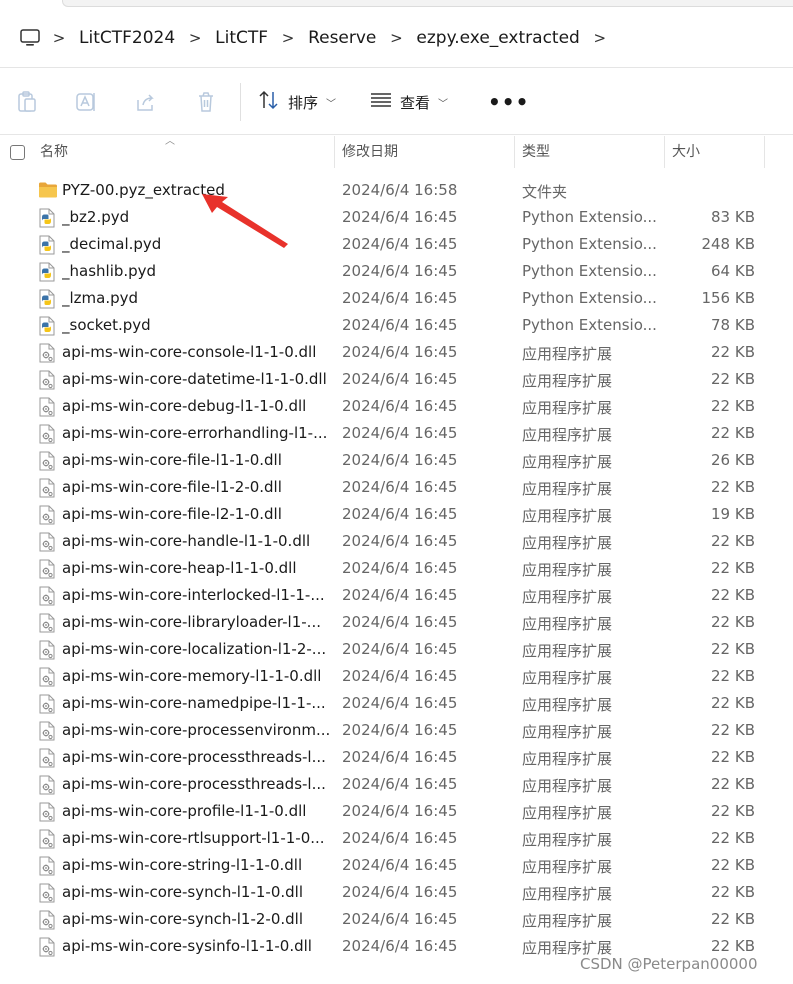 The width and height of the screenshot is (793, 984). Describe the element at coordinates (427, 3) in the screenshot. I see `tab-edge` at that location.